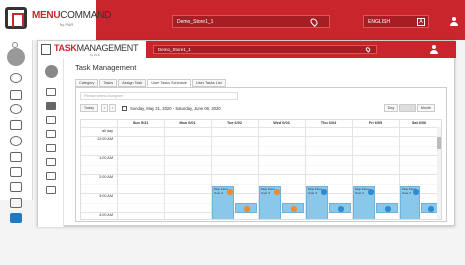  I want to click on task-management-icon, so click(16, 218).